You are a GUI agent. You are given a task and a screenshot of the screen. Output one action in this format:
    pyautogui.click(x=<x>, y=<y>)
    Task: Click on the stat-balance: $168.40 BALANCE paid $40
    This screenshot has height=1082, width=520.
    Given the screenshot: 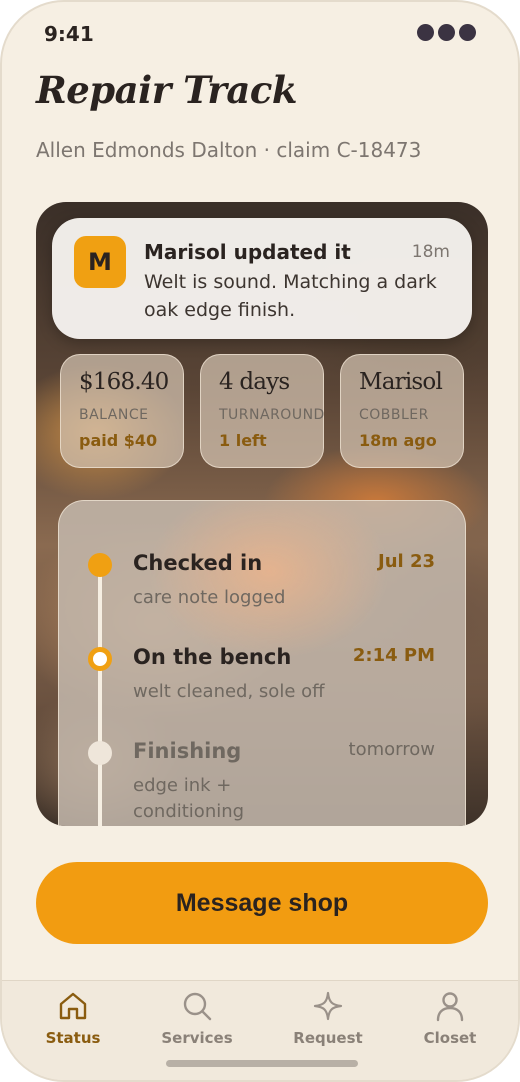 What is the action you would take?
    pyautogui.click(x=122, y=411)
    